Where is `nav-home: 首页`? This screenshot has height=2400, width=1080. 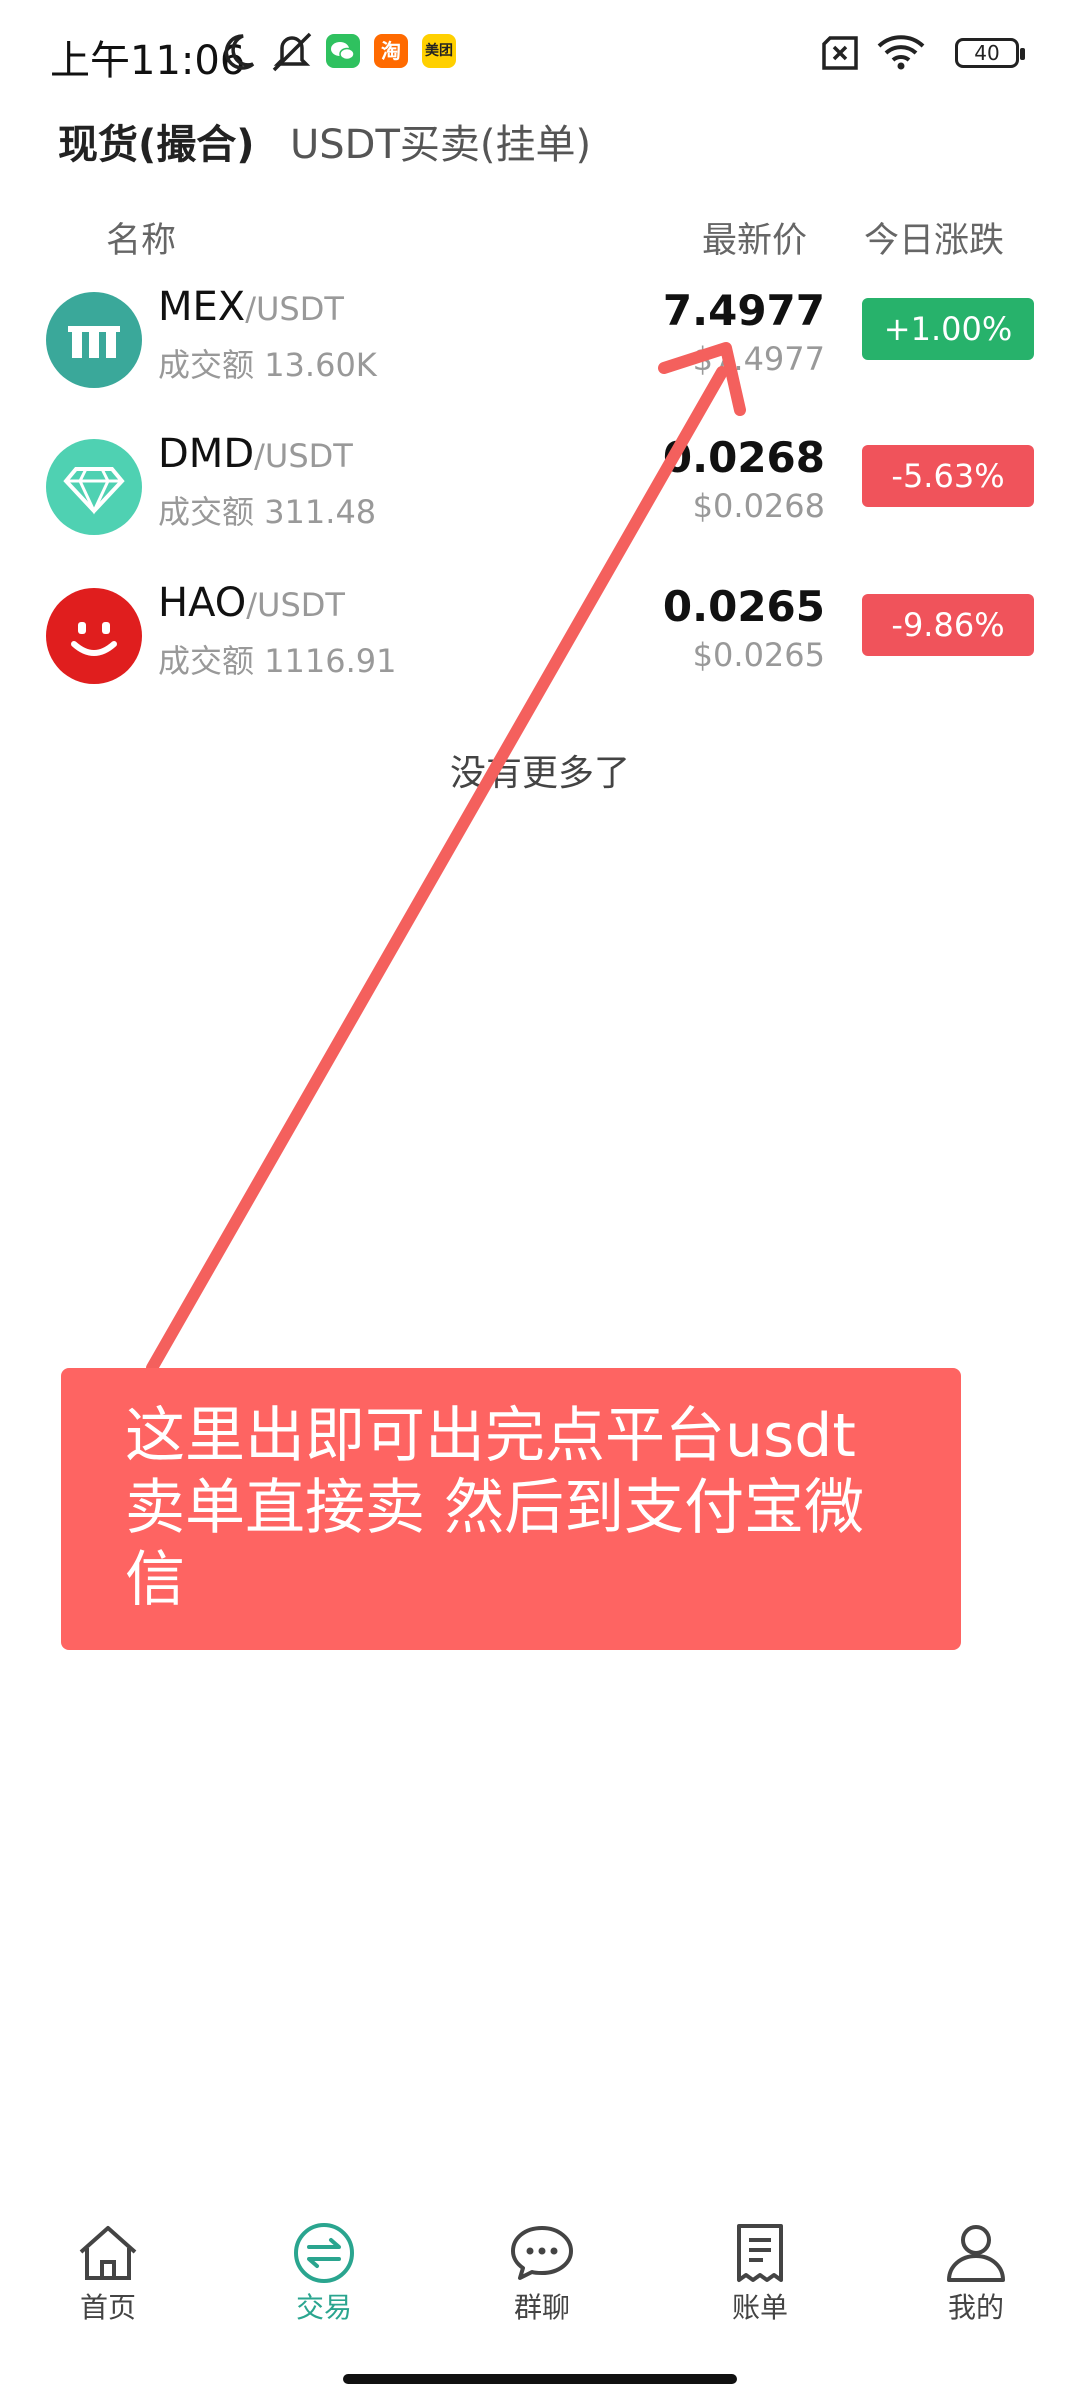 nav-home: 首页 is located at coordinates (108, 2274).